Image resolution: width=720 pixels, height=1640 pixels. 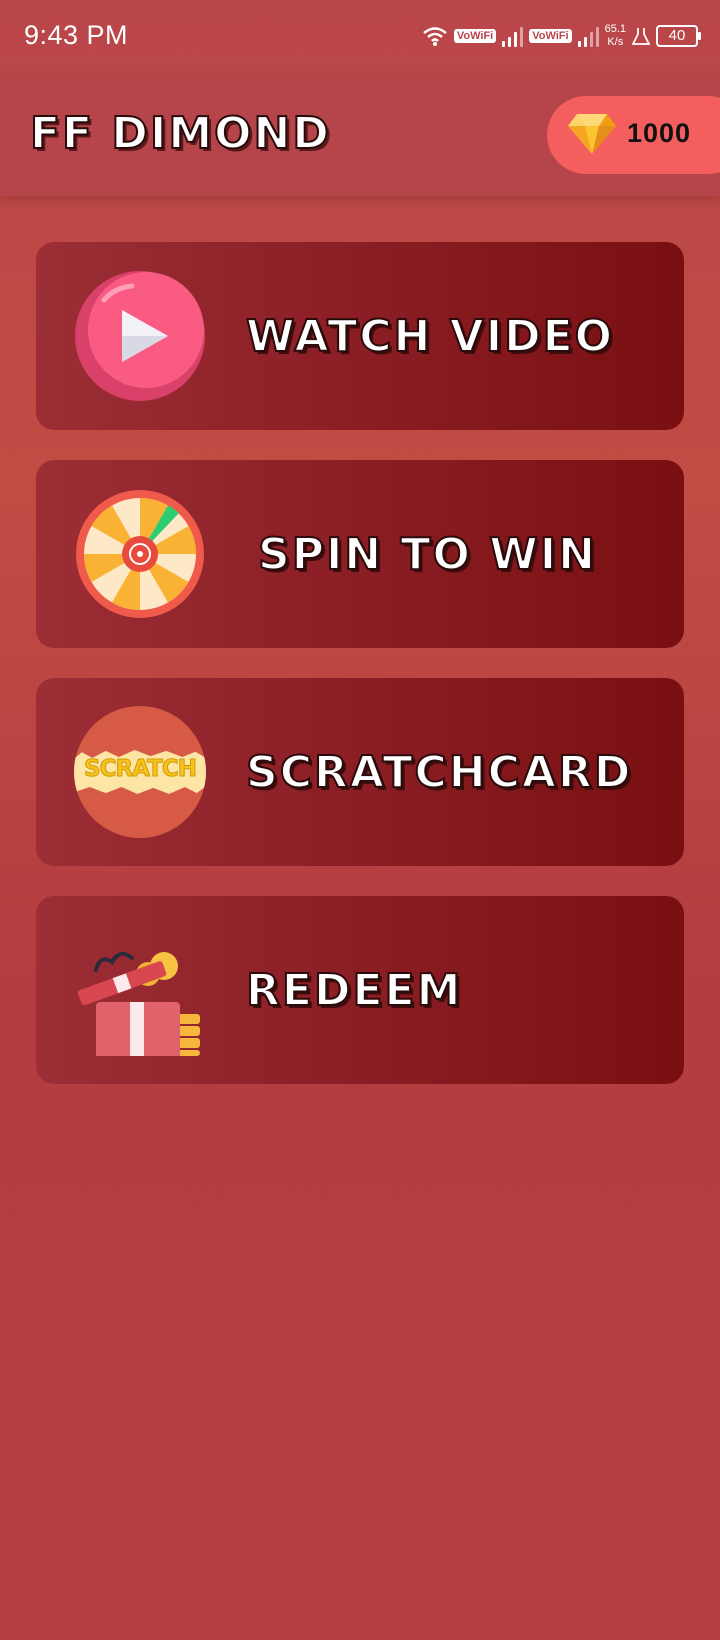 What do you see at coordinates (678, 36) in the screenshot?
I see `battery-indicator: 40` at bounding box center [678, 36].